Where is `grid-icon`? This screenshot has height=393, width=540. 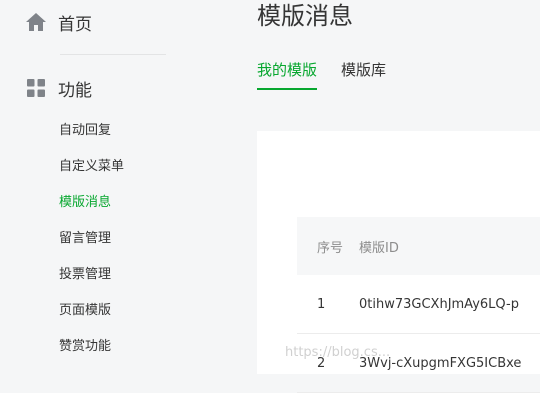
grid-icon is located at coordinates (36, 88).